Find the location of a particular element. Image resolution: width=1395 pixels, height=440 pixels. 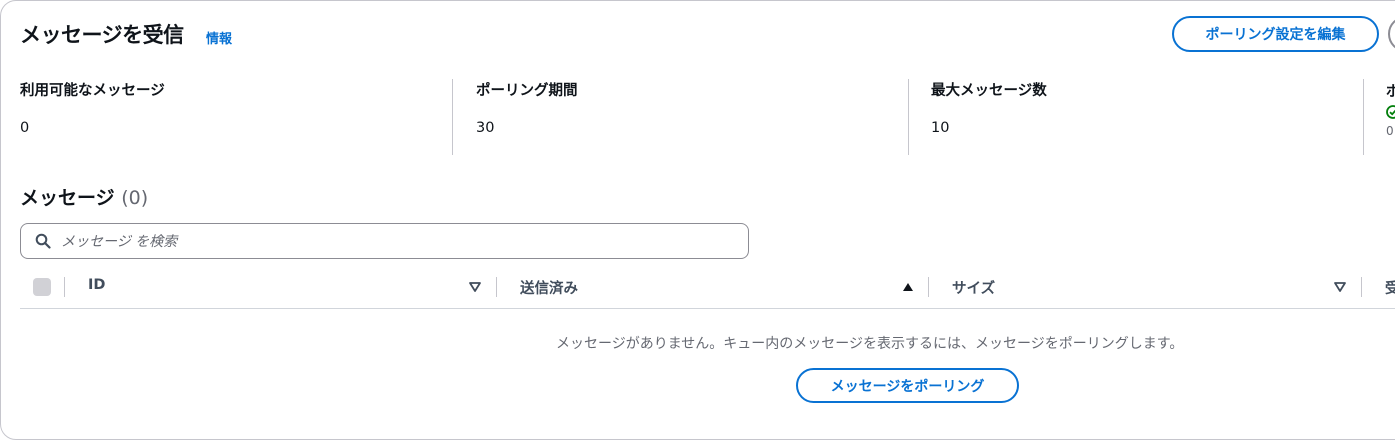

page-title: メッセージを受信 is located at coordinates (102, 35).